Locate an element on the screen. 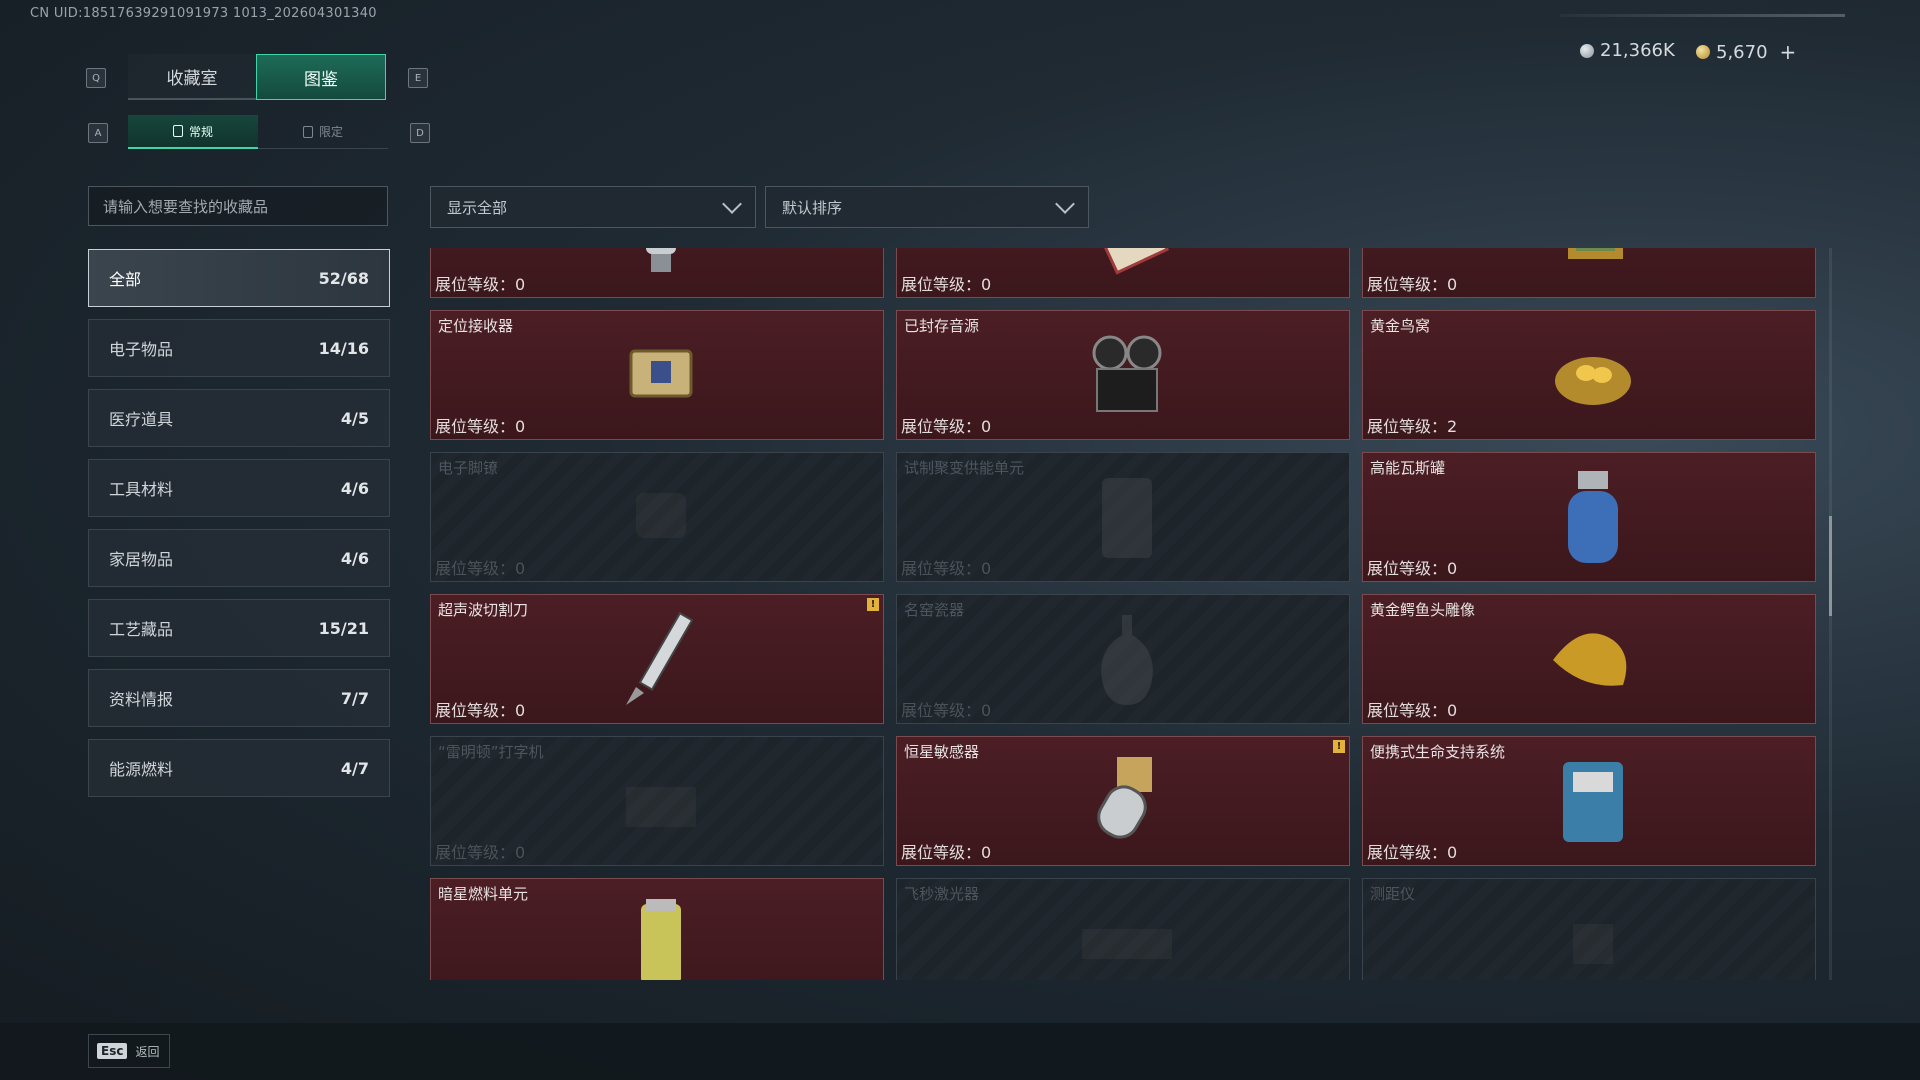 This screenshot has width=1920, height=1080. show-filter-value: 显示全部 is located at coordinates (477, 207).